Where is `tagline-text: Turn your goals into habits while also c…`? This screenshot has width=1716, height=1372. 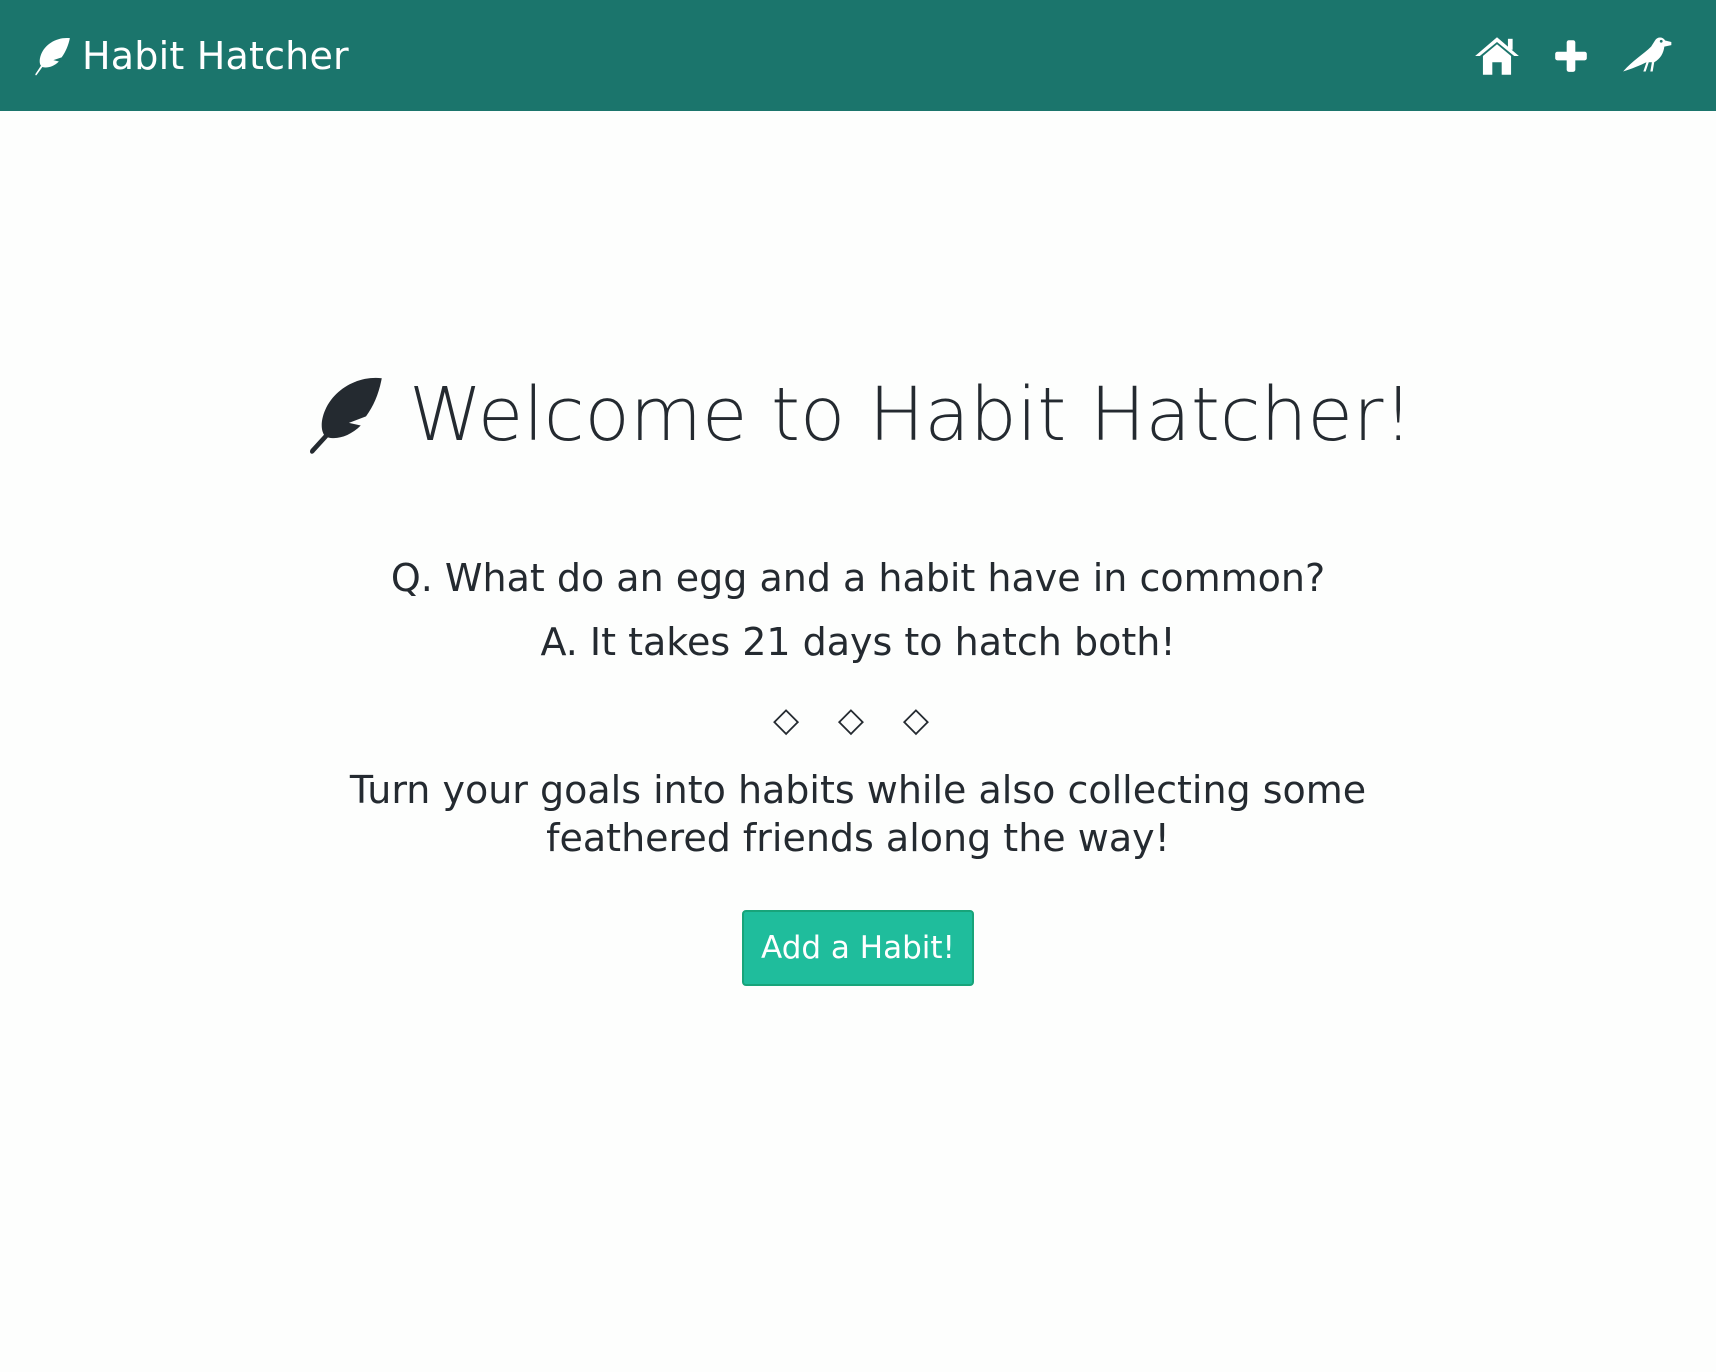 tagline-text: Turn your goals into habits while also c… is located at coordinates (858, 814).